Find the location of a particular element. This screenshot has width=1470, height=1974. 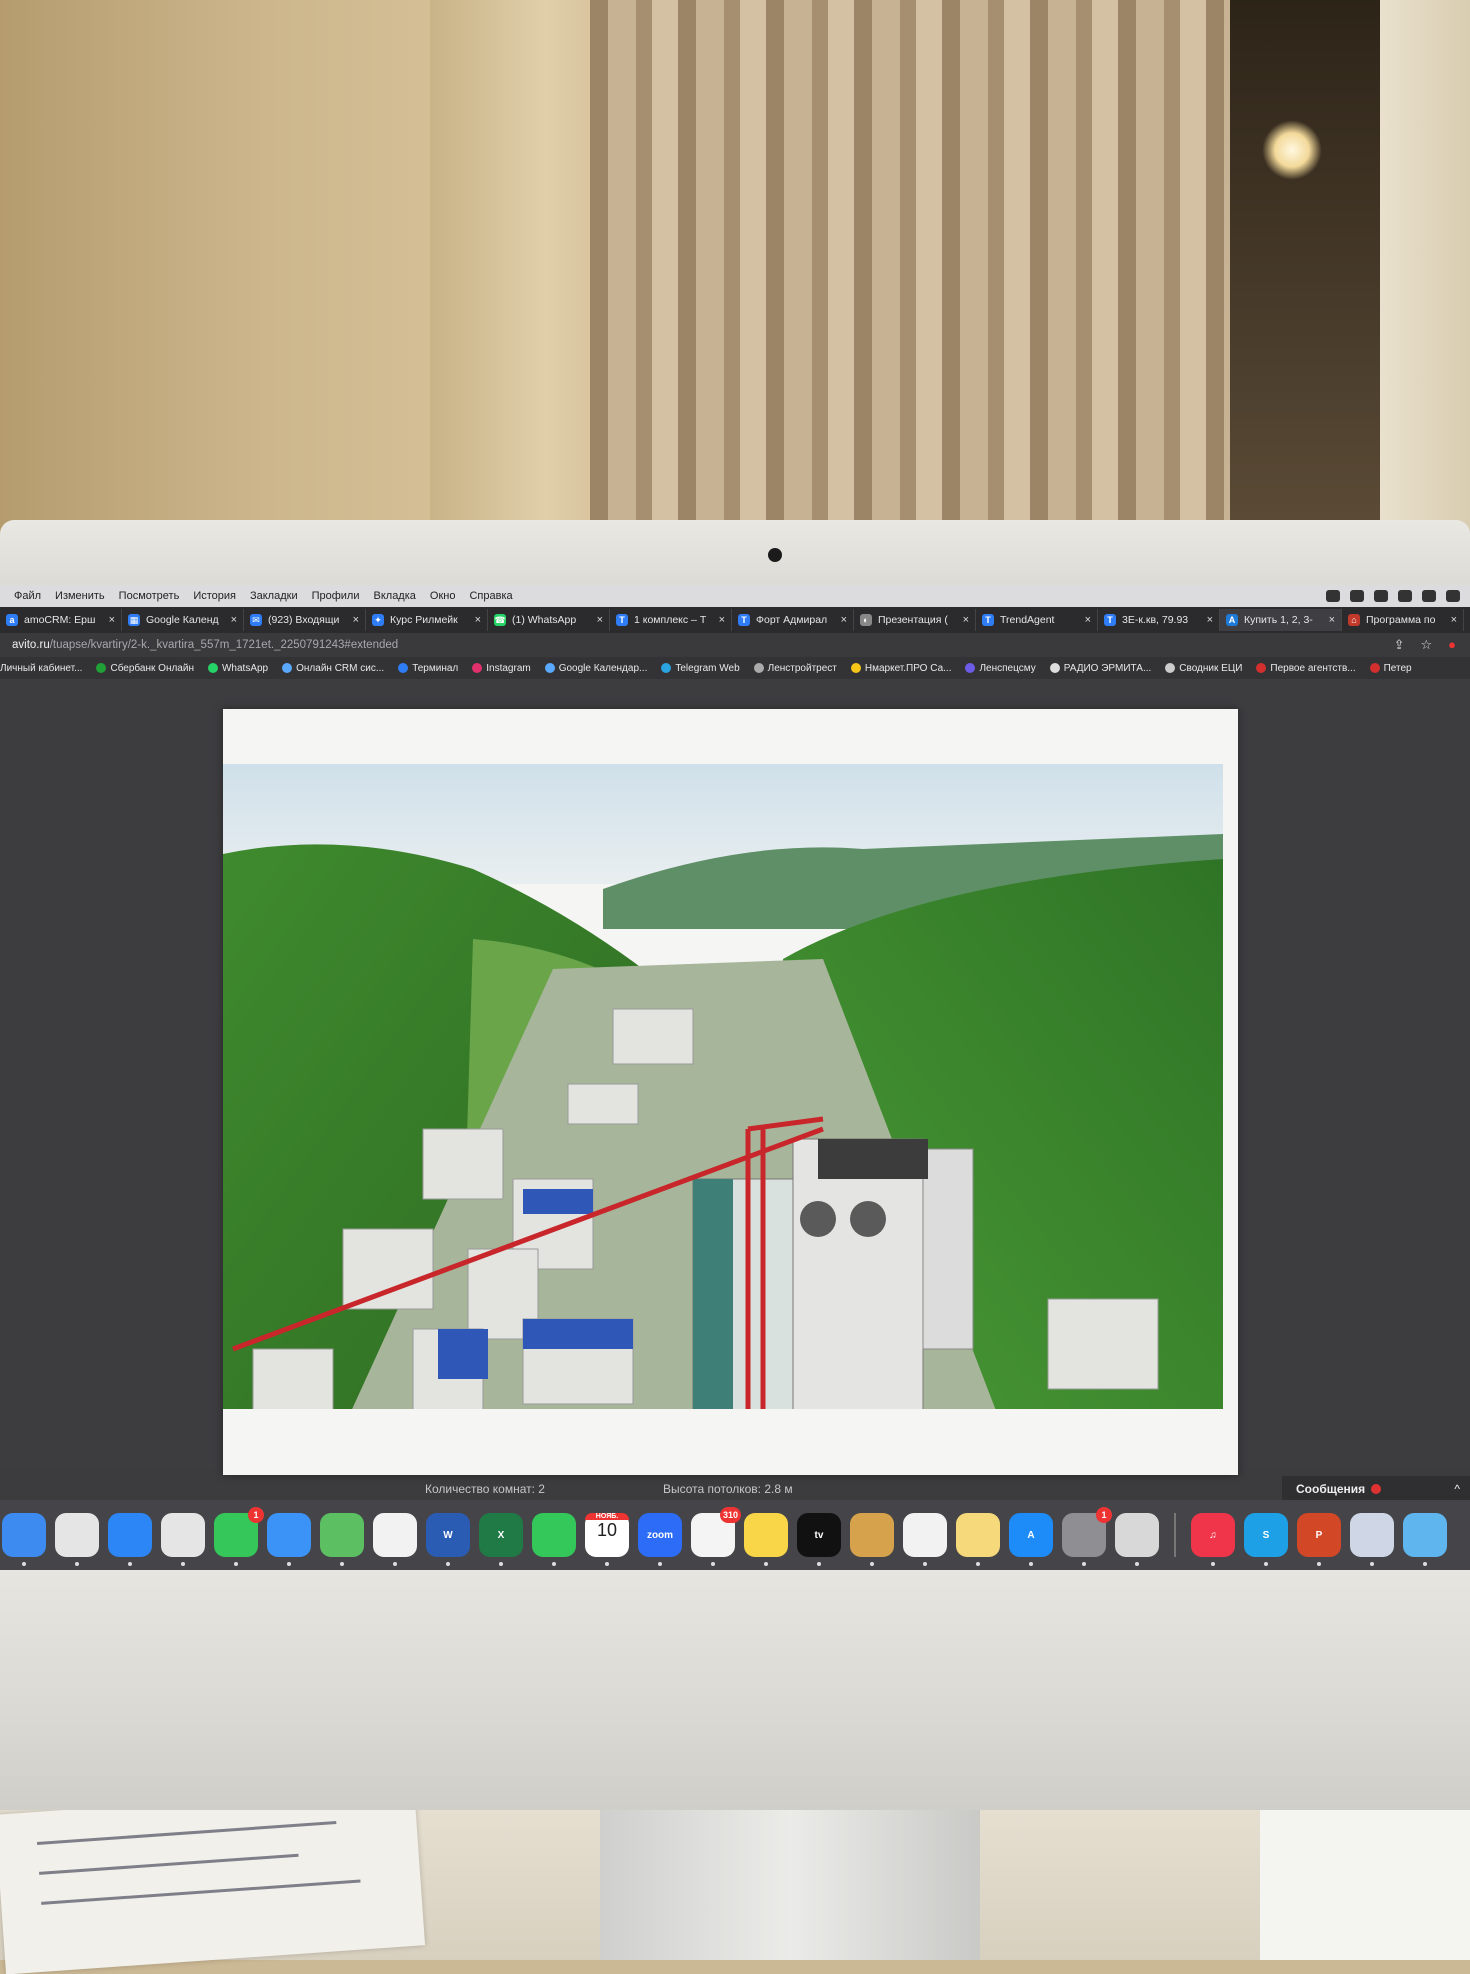

tab-course: ✦ Курс Рилмейк × is located at coordinates (427, 620).